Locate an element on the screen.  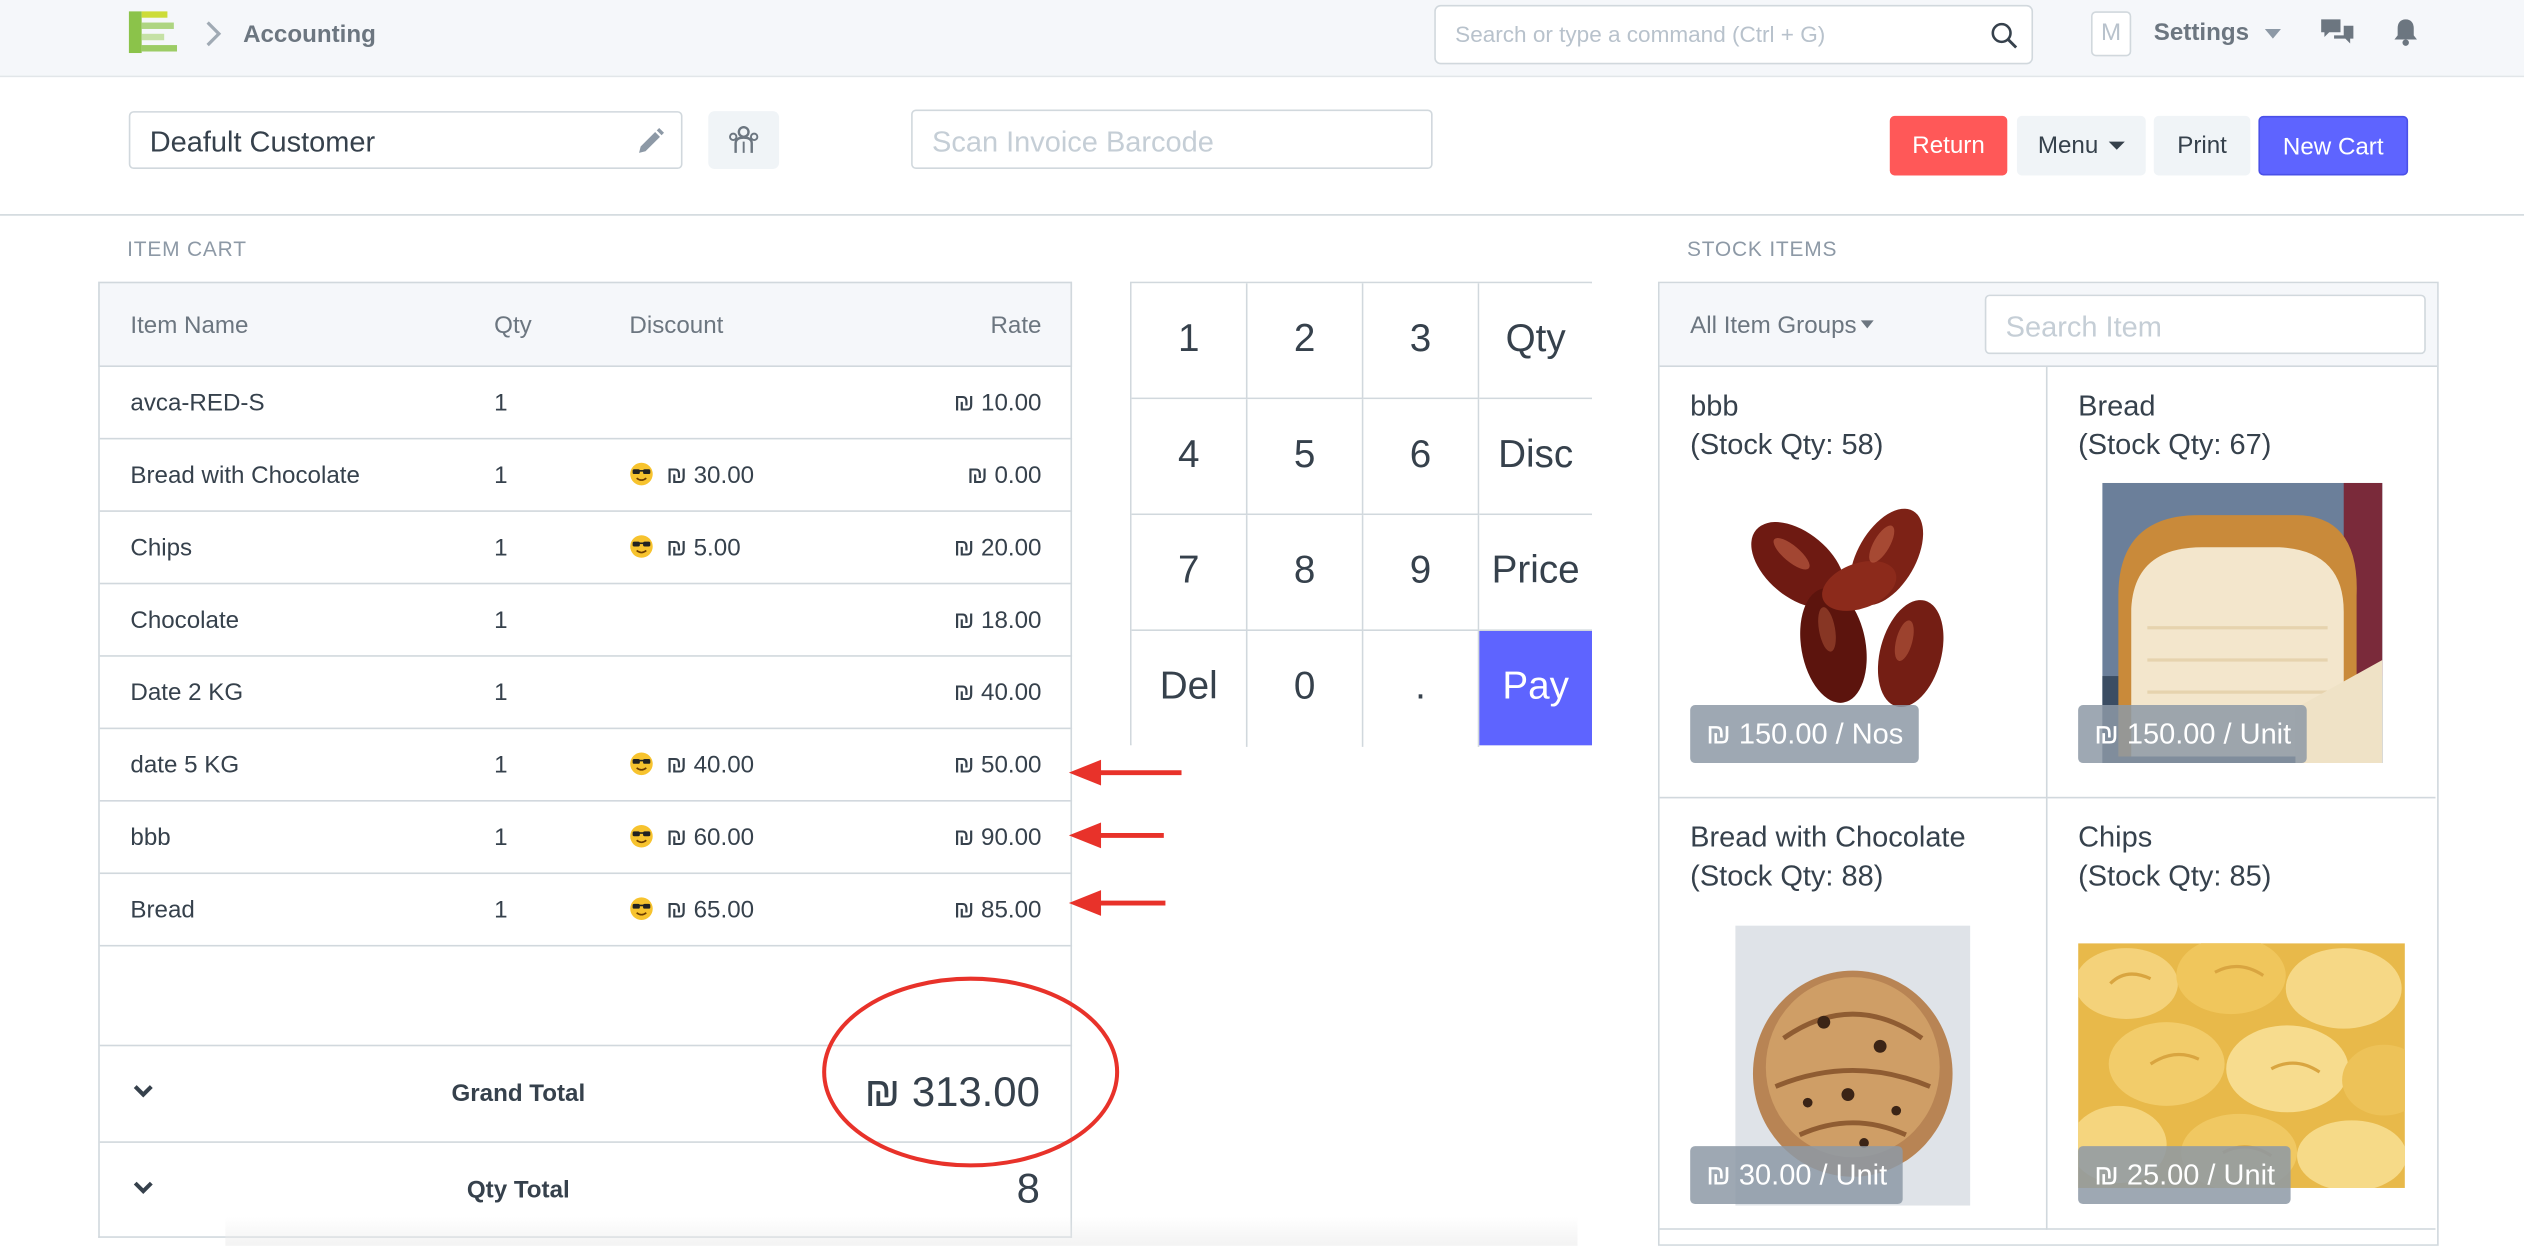
menu-button: Menu is located at coordinates (2081, 145).